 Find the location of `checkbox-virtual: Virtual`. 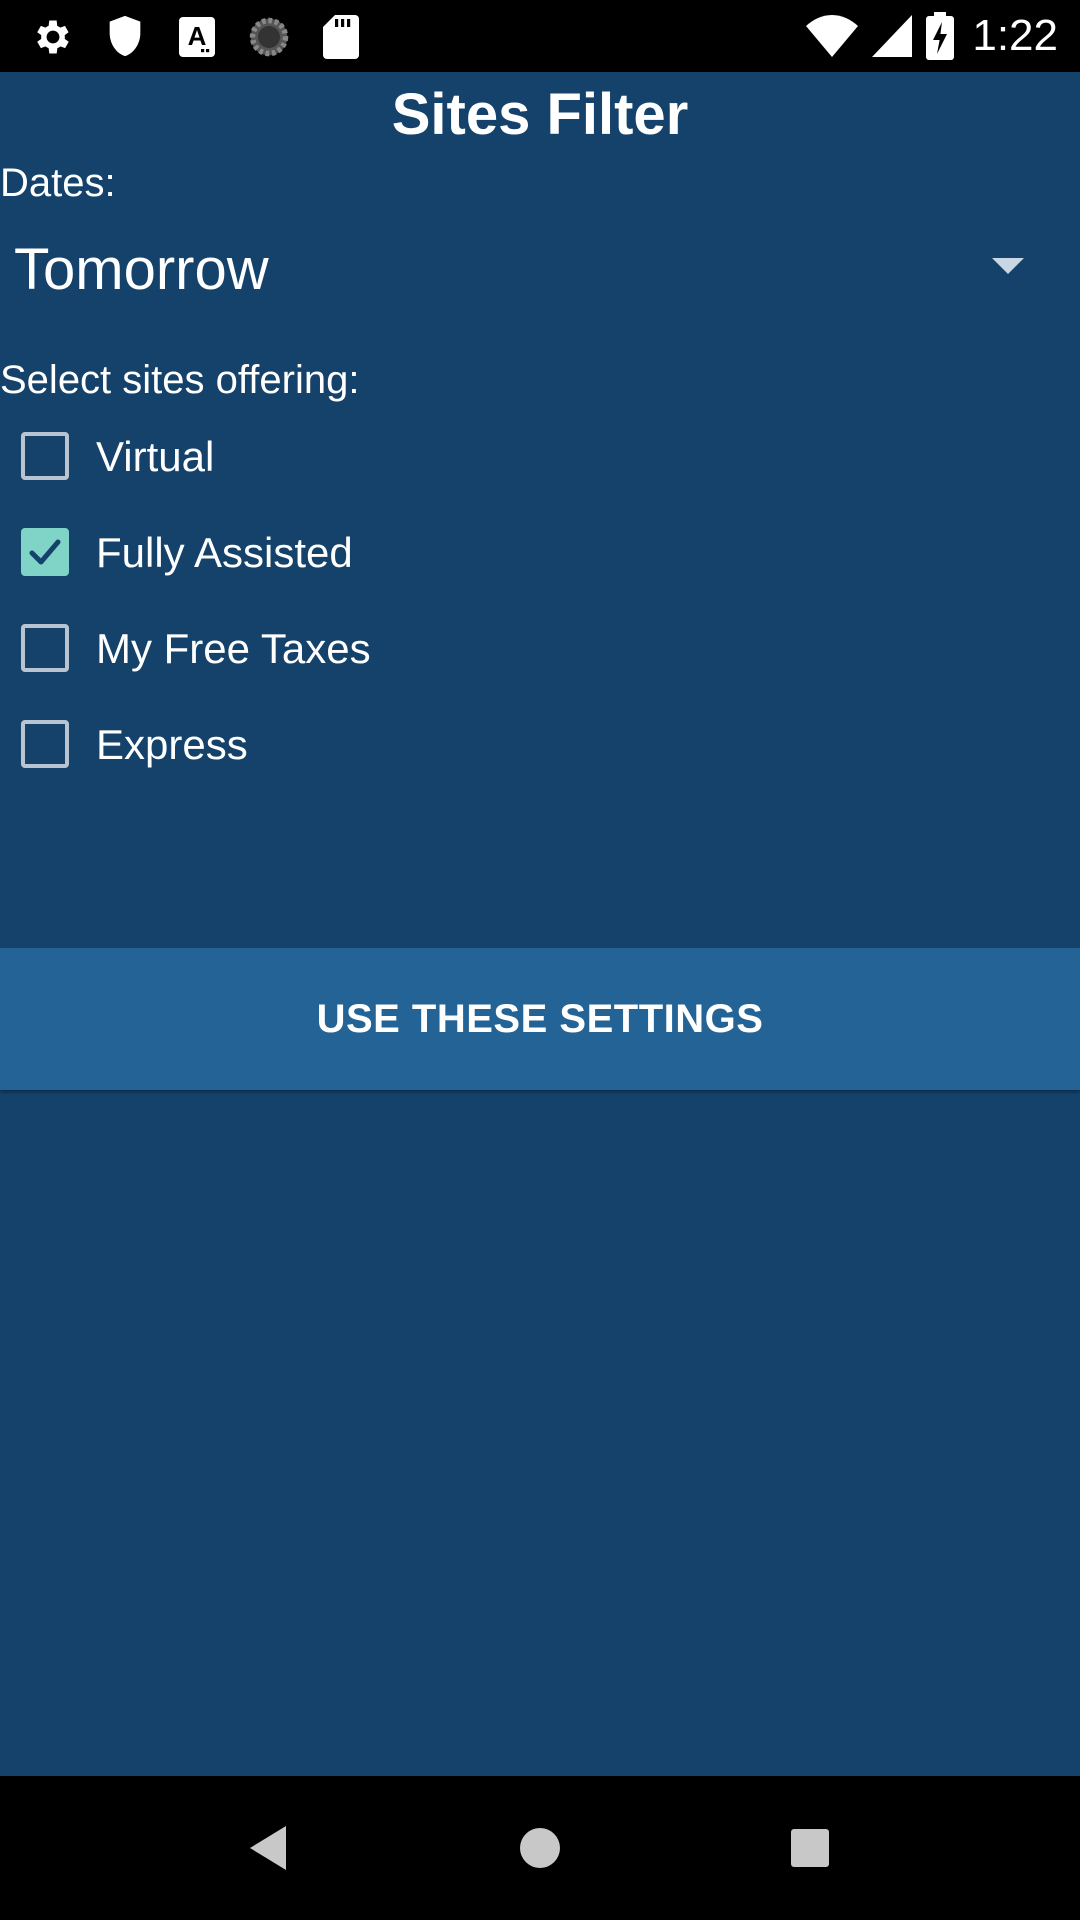

checkbox-virtual: Virtual is located at coordinates (540, 457).